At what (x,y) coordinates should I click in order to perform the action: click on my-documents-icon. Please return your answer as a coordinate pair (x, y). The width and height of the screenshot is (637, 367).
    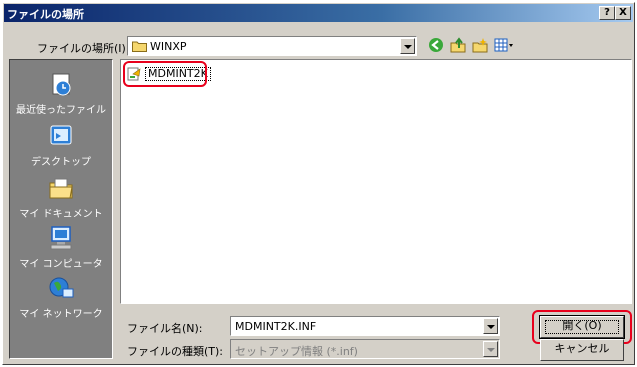
    Looking at the image, I should click on (61, 188).